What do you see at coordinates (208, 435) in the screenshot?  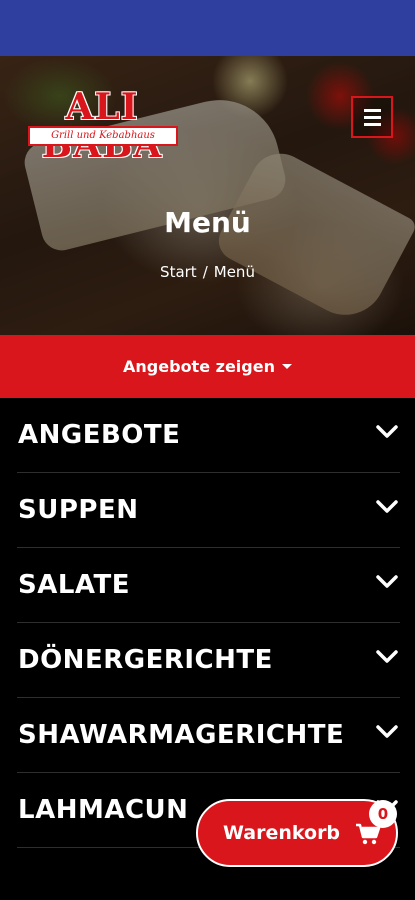 I see `category-item-angebote: ANGEBOTE` at bounding box center [208, 435].